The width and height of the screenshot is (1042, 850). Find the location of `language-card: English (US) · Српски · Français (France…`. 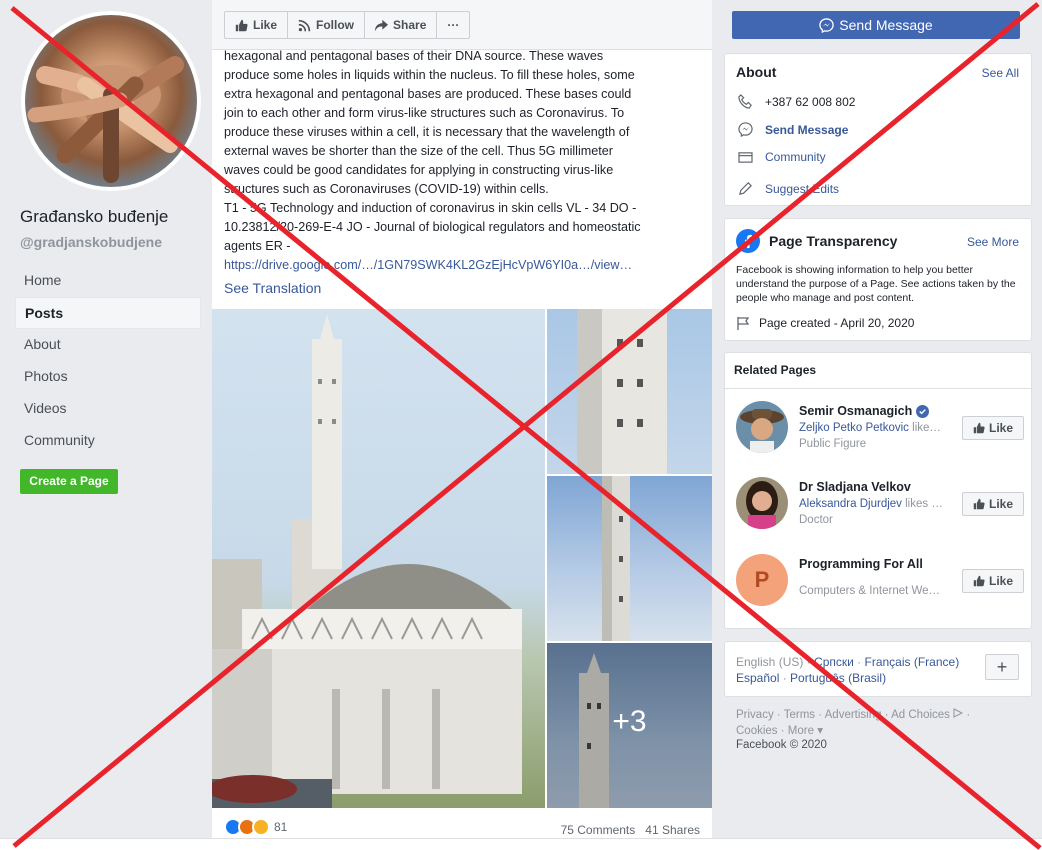

language-card: English (US) · Српски · Français (France… is located at coordinates (878, 669).